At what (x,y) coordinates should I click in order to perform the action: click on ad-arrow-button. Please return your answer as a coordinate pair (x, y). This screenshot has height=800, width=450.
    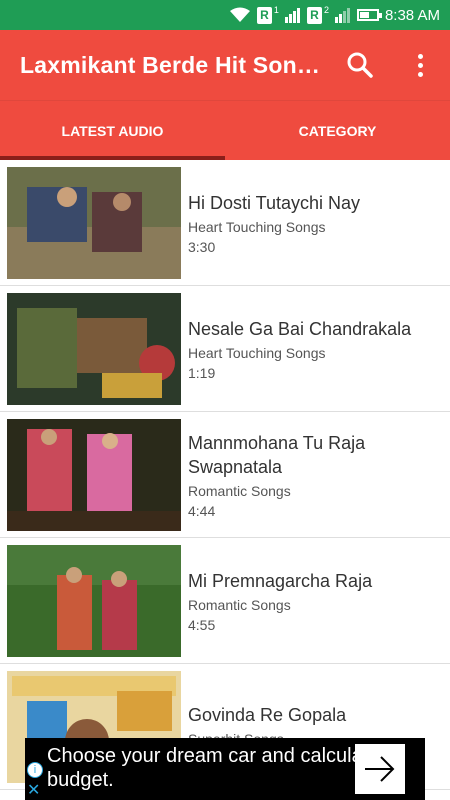
    Looking at the image, I should click on (380, 769).